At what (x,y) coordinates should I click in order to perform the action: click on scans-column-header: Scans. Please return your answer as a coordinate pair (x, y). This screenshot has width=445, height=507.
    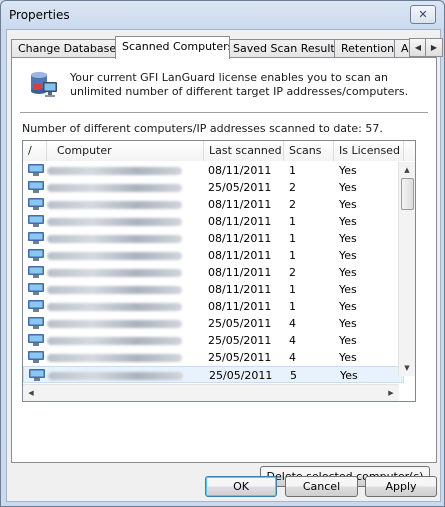
    Looking at the image, I should click on (309, 151).